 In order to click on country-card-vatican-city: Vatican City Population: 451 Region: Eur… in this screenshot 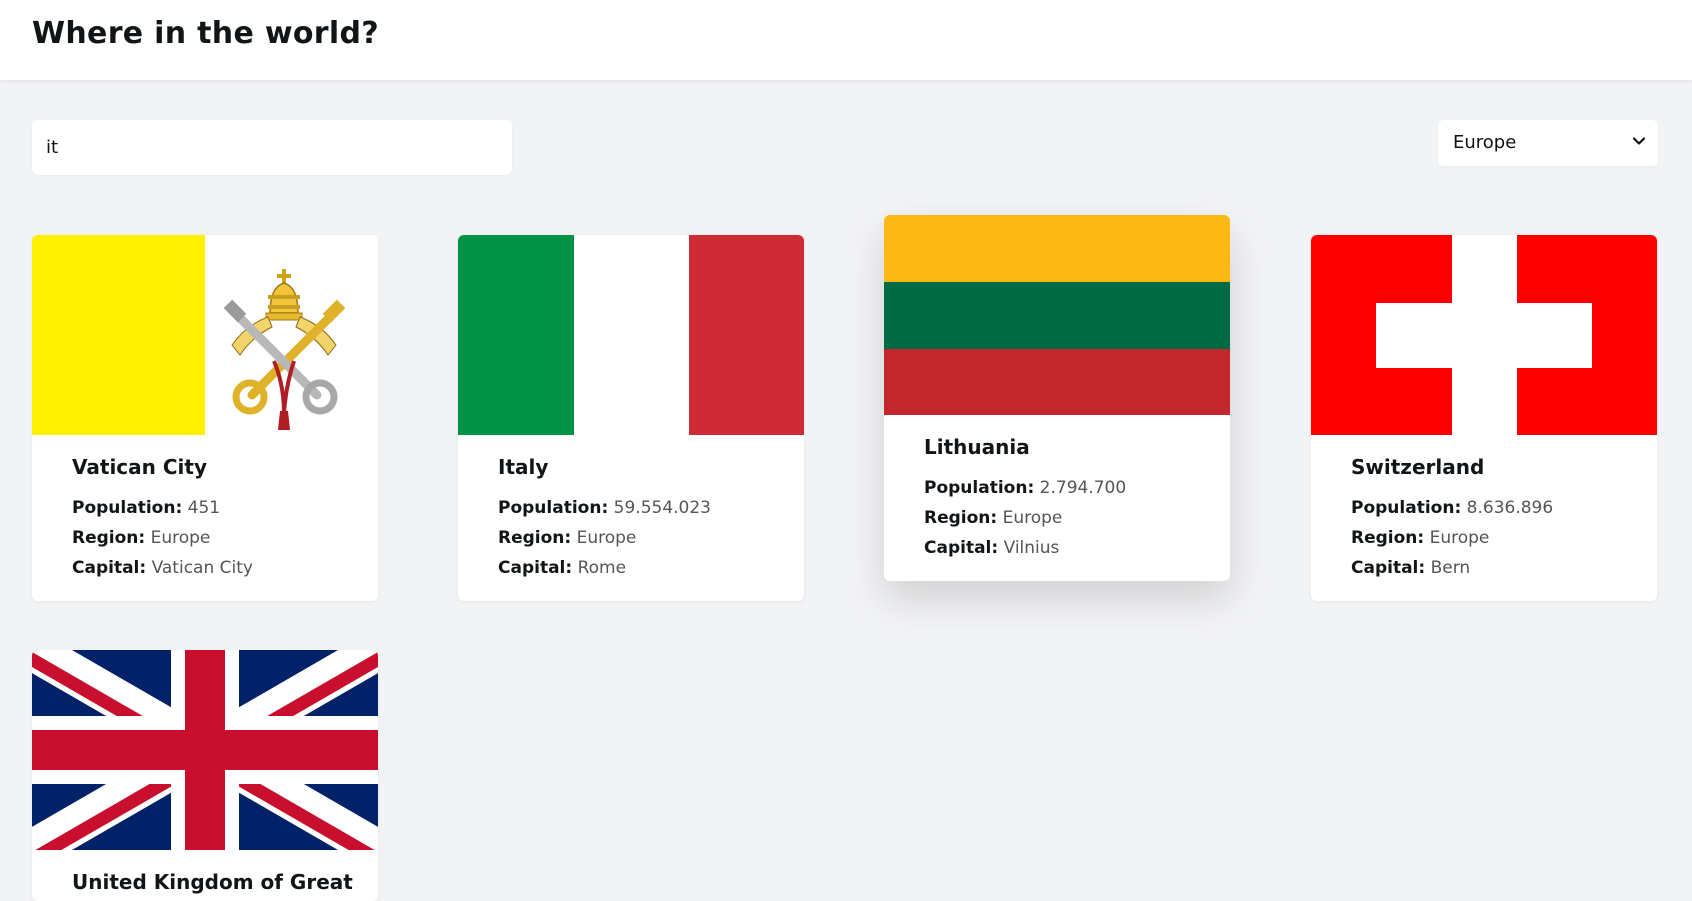, I will do `click(205, 418)`.